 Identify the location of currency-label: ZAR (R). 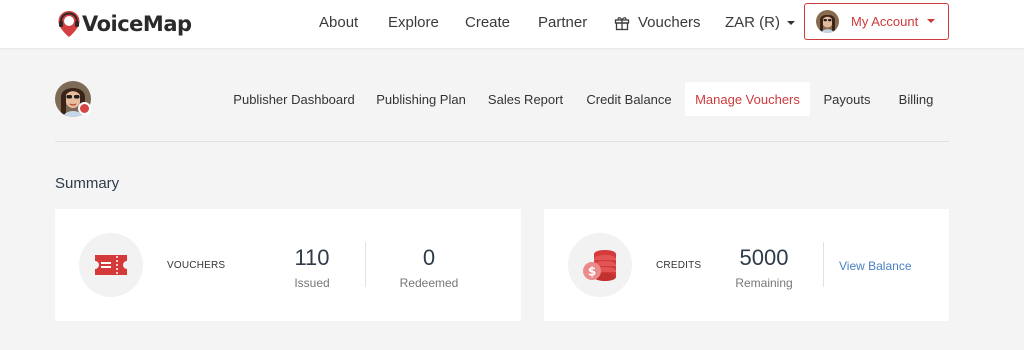
(752, 22).